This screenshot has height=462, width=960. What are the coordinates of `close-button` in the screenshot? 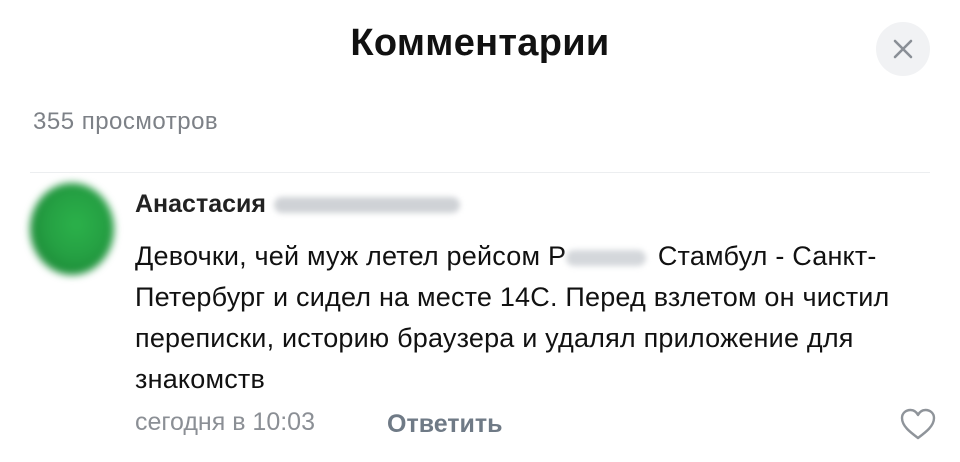 It's located at (903, 49).